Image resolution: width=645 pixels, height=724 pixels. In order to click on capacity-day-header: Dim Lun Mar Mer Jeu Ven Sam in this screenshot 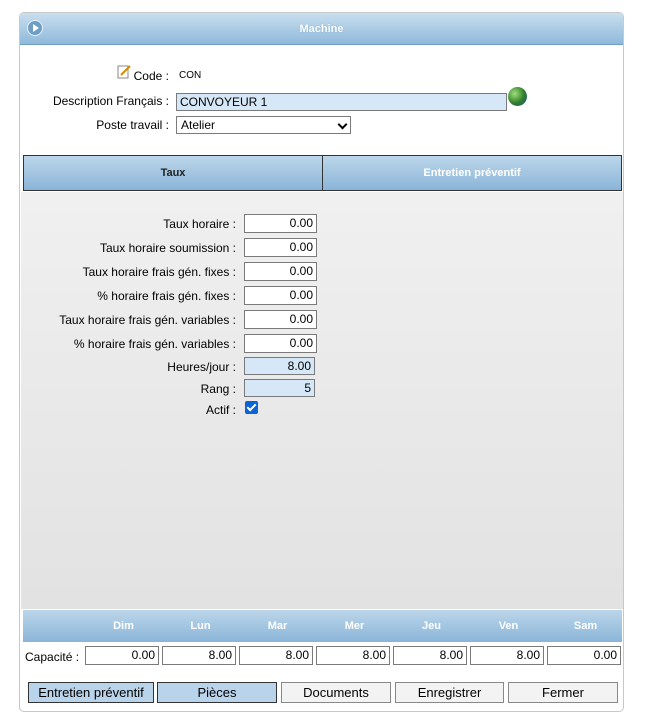, I will do `click(322, 626)`.